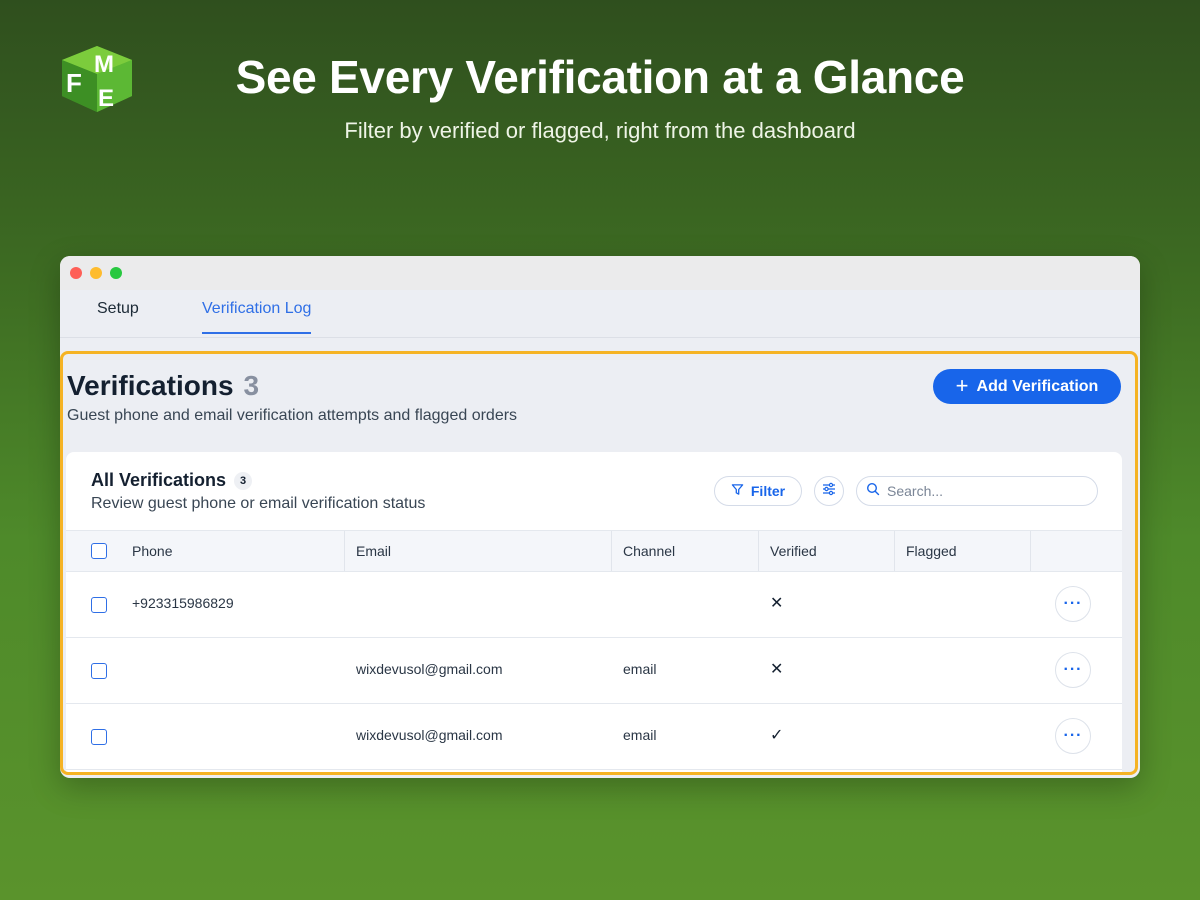 The height and width of the screenshot is (900, 1200). I want to click on tab-verification-log: Verification Log, so click(257, 317).